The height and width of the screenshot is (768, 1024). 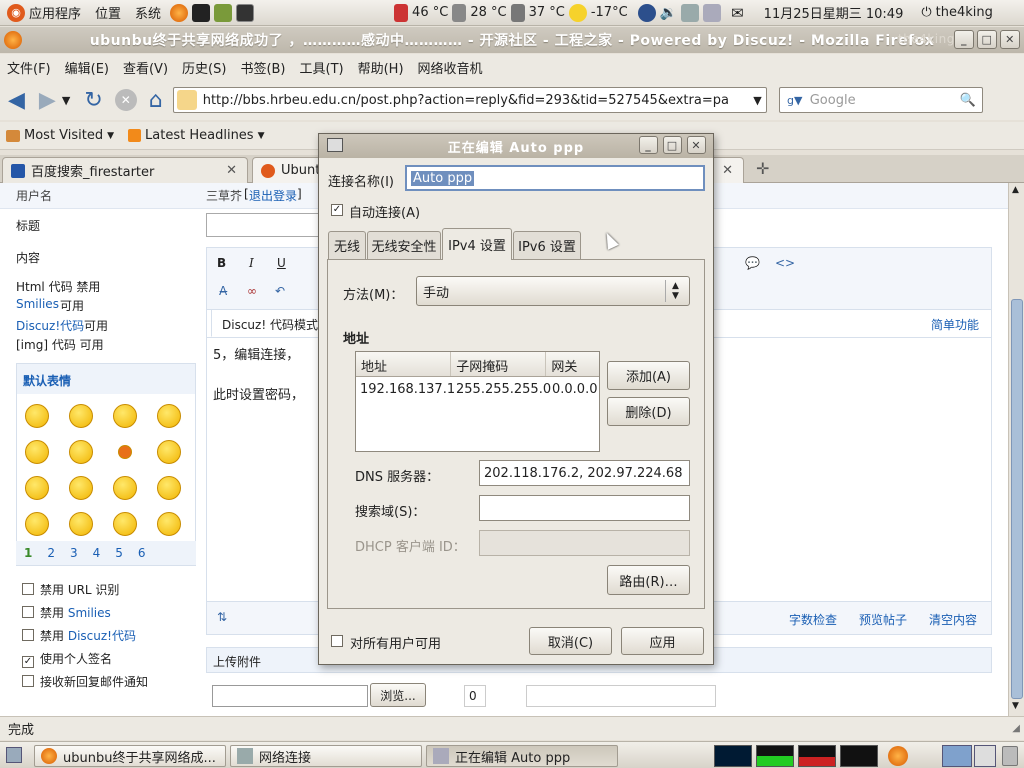 What do you see at coordinates (584, 473) in the screenshot?
I see `dns-input: 202.118.176.2, 202.97.224.68` at bounding box center [584, 473].